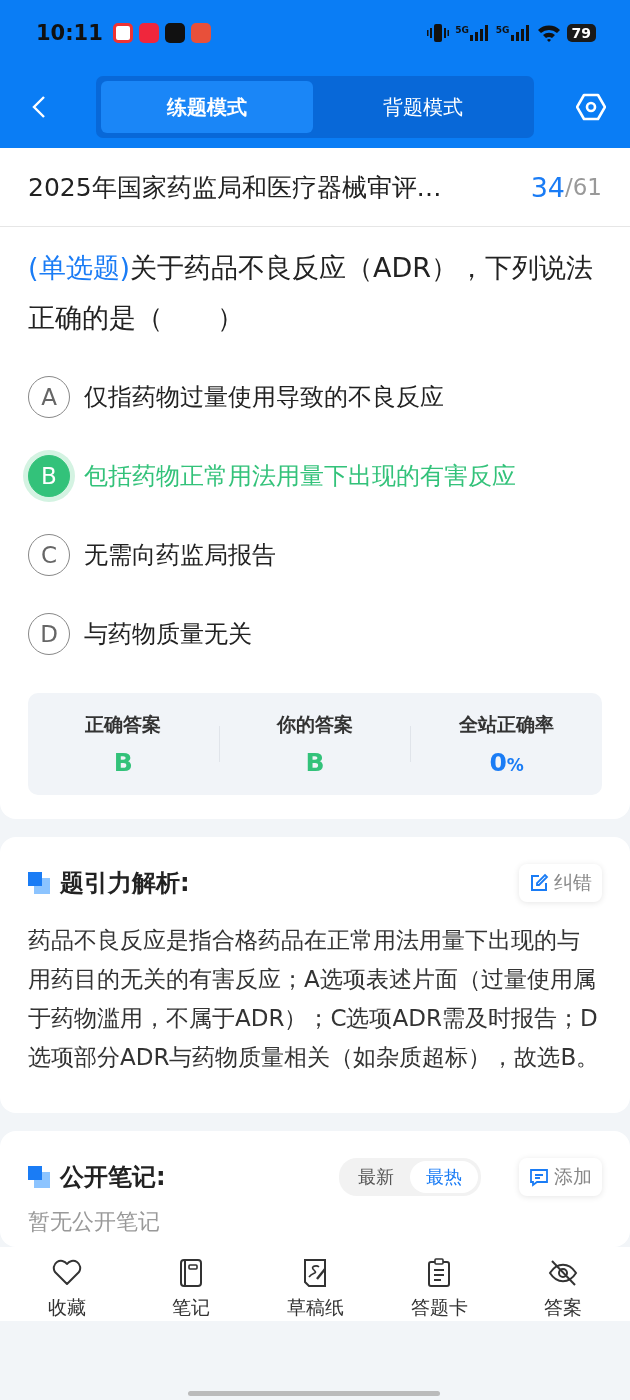 The width and height of the screenshot is (630, 1400). I want to click on status-time: 10:11, so click(69, 33).